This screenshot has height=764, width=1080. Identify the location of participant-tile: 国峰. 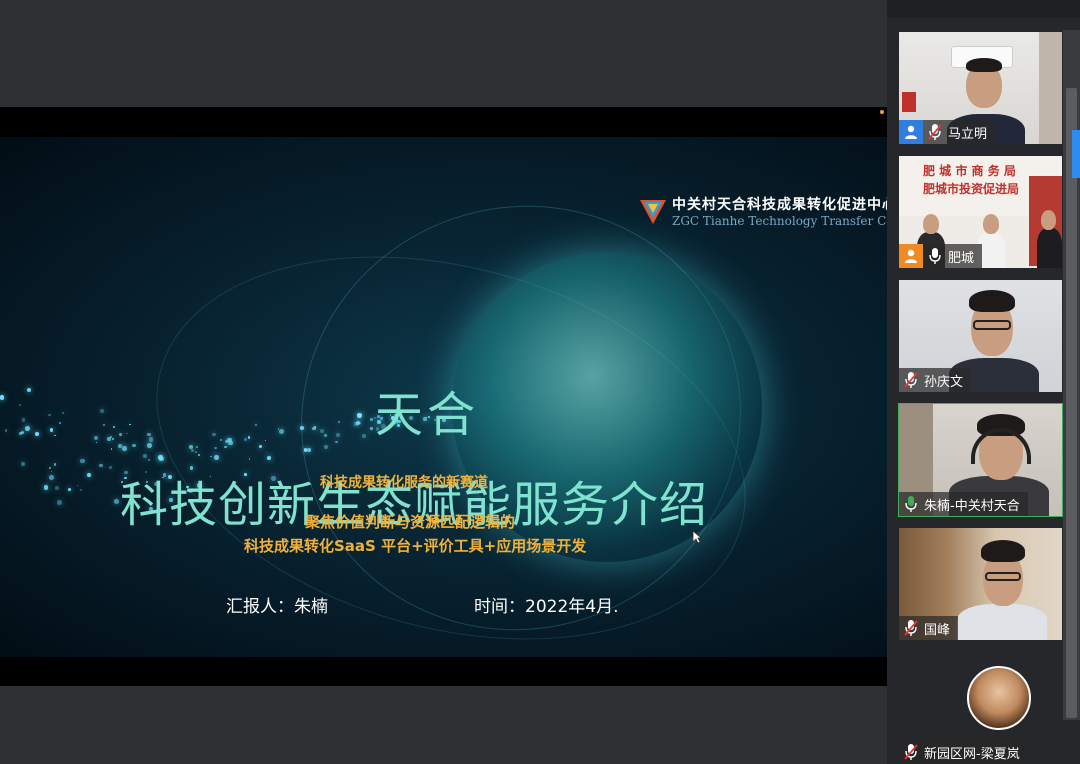
(980, 584).